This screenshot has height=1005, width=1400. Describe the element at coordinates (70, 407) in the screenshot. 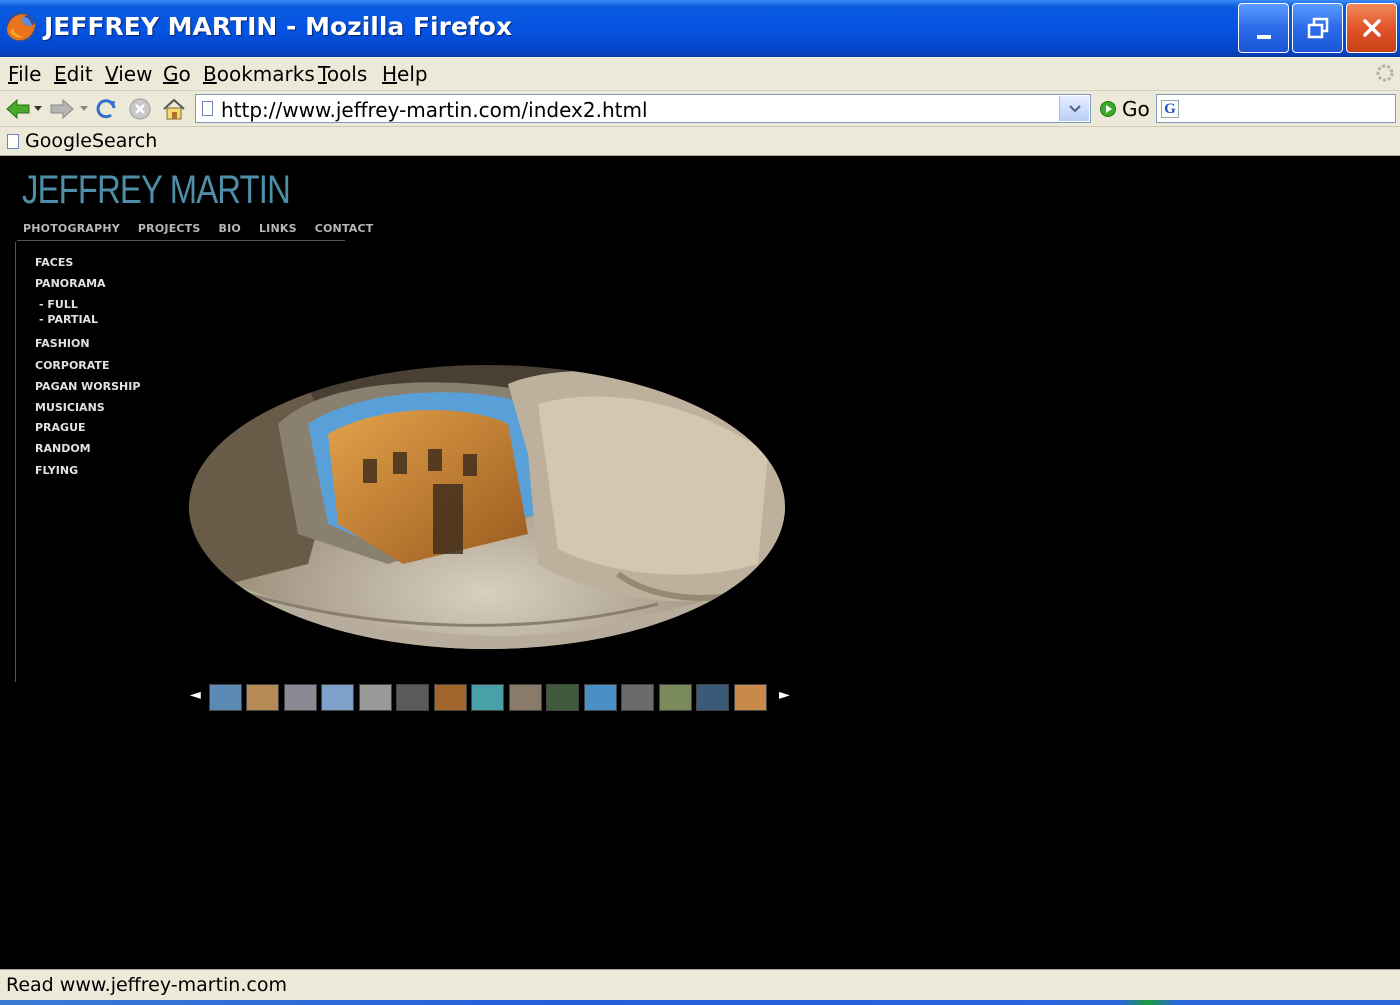

I see `gallery-musicians: MUSICIANS` at that location.